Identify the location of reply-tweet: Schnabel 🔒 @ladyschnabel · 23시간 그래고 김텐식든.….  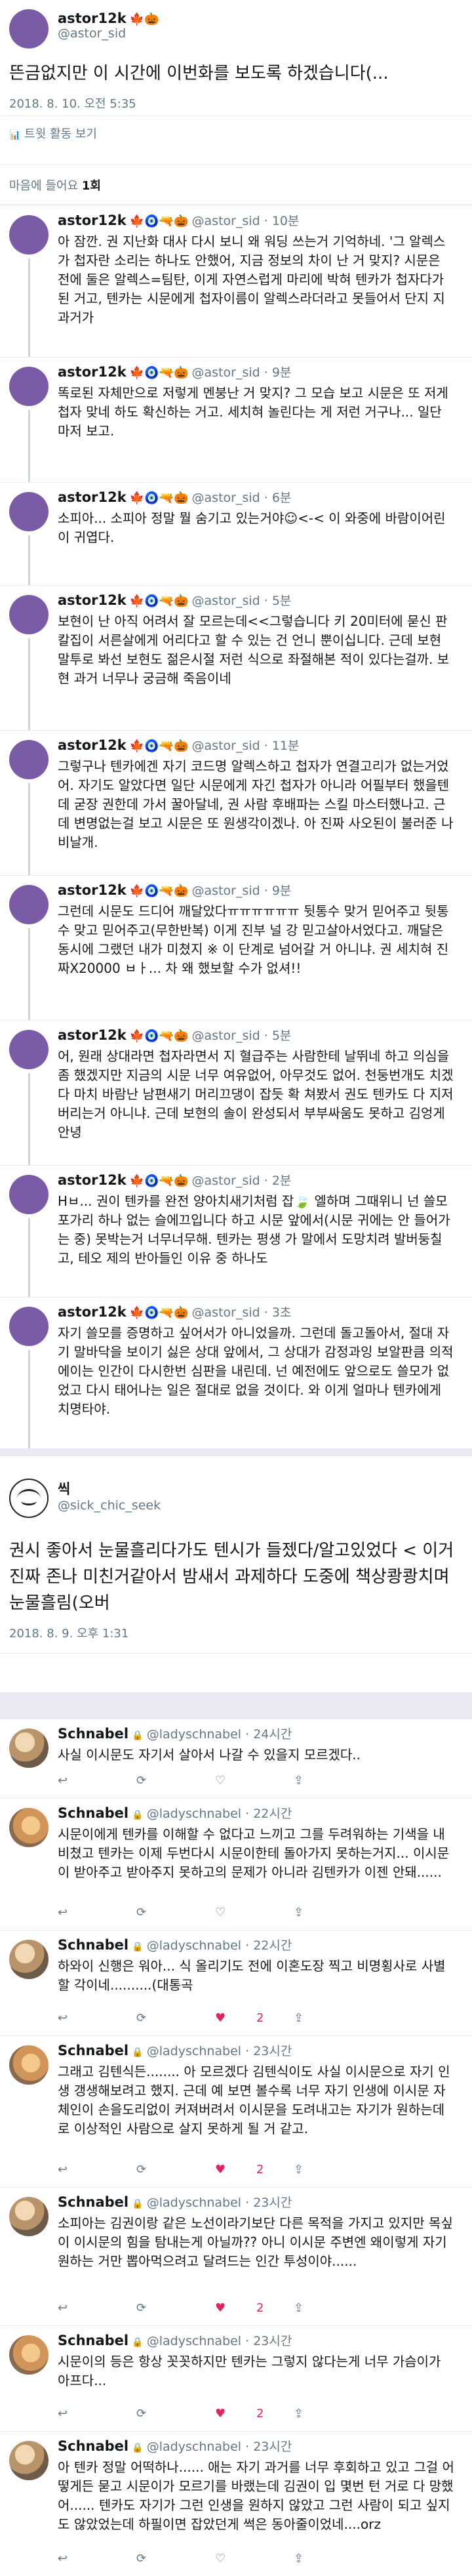
(236, 2111).